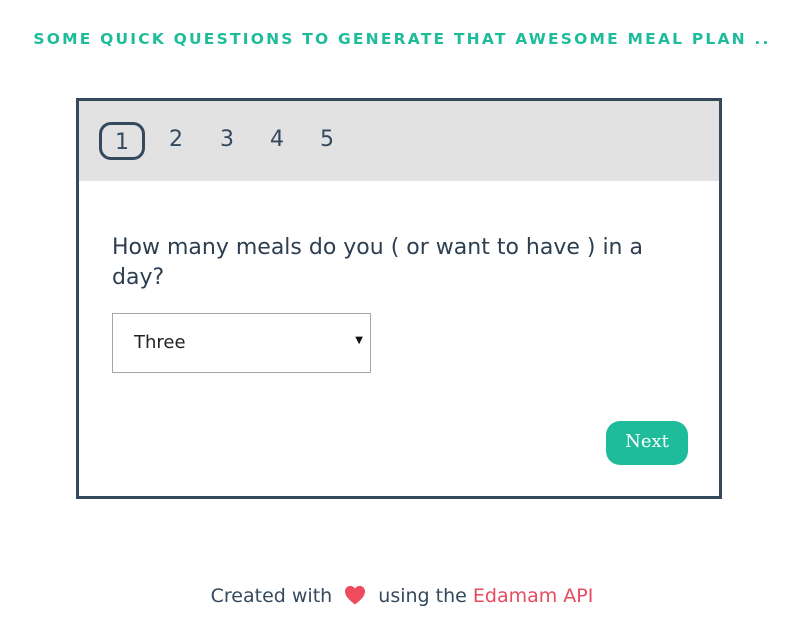 The image size is (804, 640). Describe the element at coordinates (227, 140) in the screenshot. I see `step-3: 3` at that location.